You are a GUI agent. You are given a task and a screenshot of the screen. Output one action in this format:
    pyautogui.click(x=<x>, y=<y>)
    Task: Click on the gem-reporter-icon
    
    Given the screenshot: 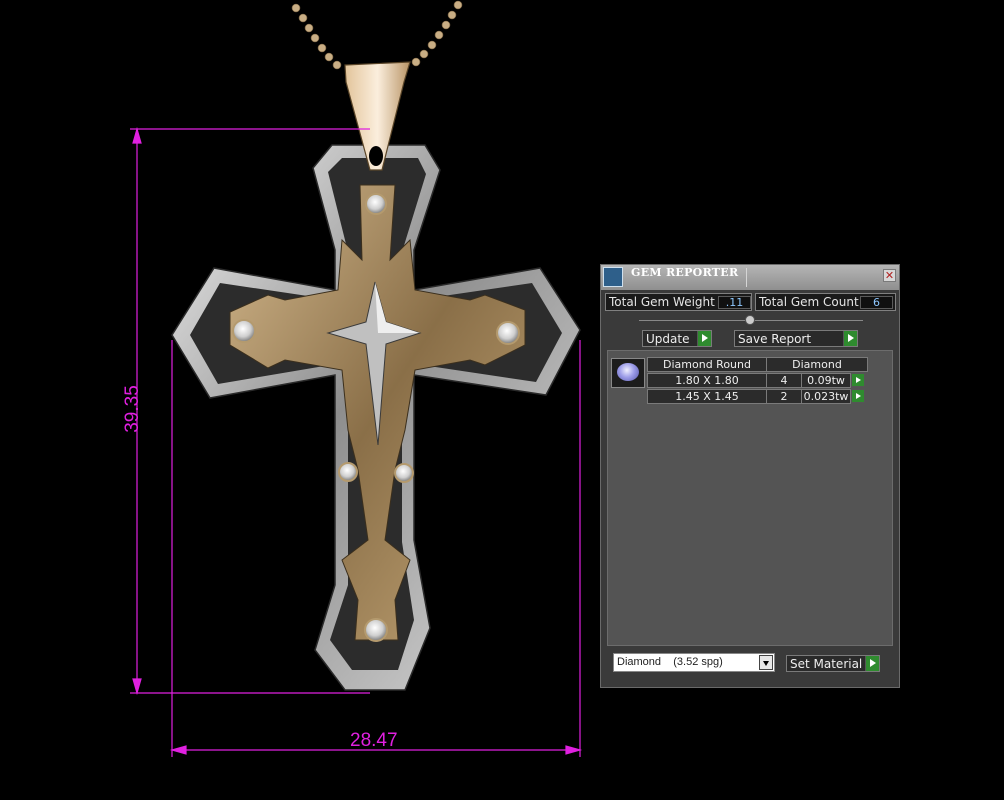 What is the action you would take?
    pyautogui.click(x=613, y=277)
    